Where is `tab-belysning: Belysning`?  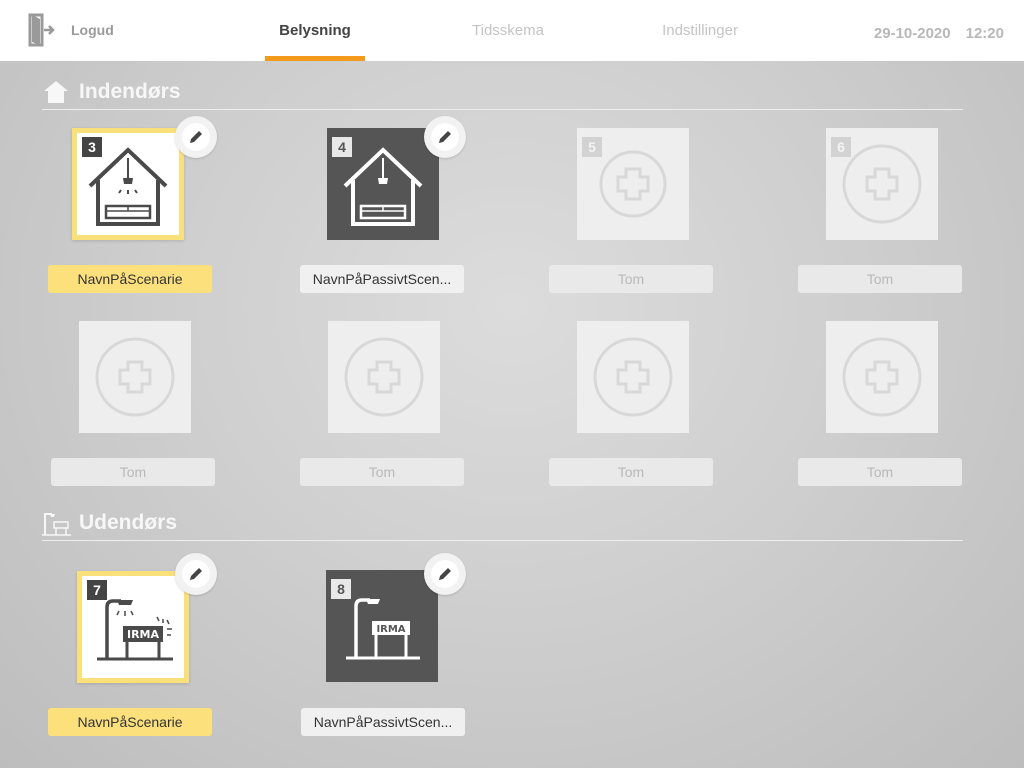 tab-belysning: Belysning is located at coordinates (315, 30).